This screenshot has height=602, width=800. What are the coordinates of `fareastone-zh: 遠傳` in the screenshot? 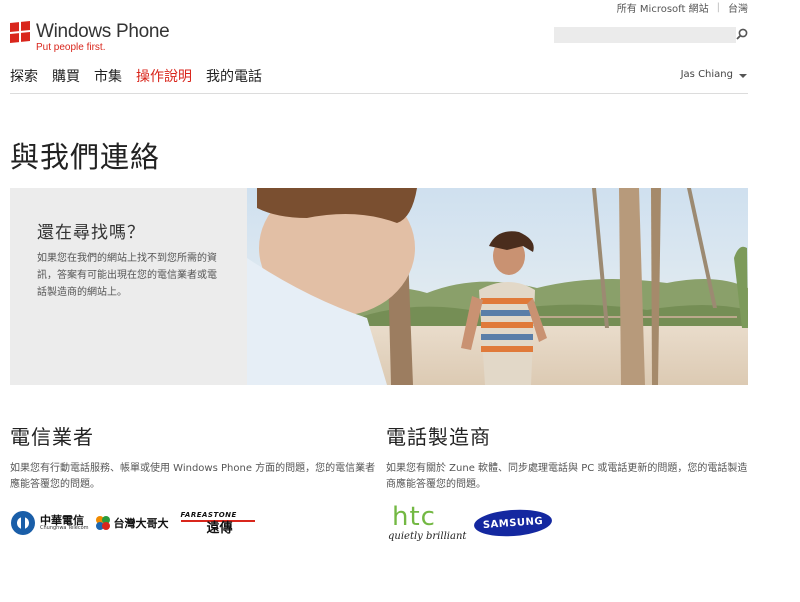 It's located at (219, 528).